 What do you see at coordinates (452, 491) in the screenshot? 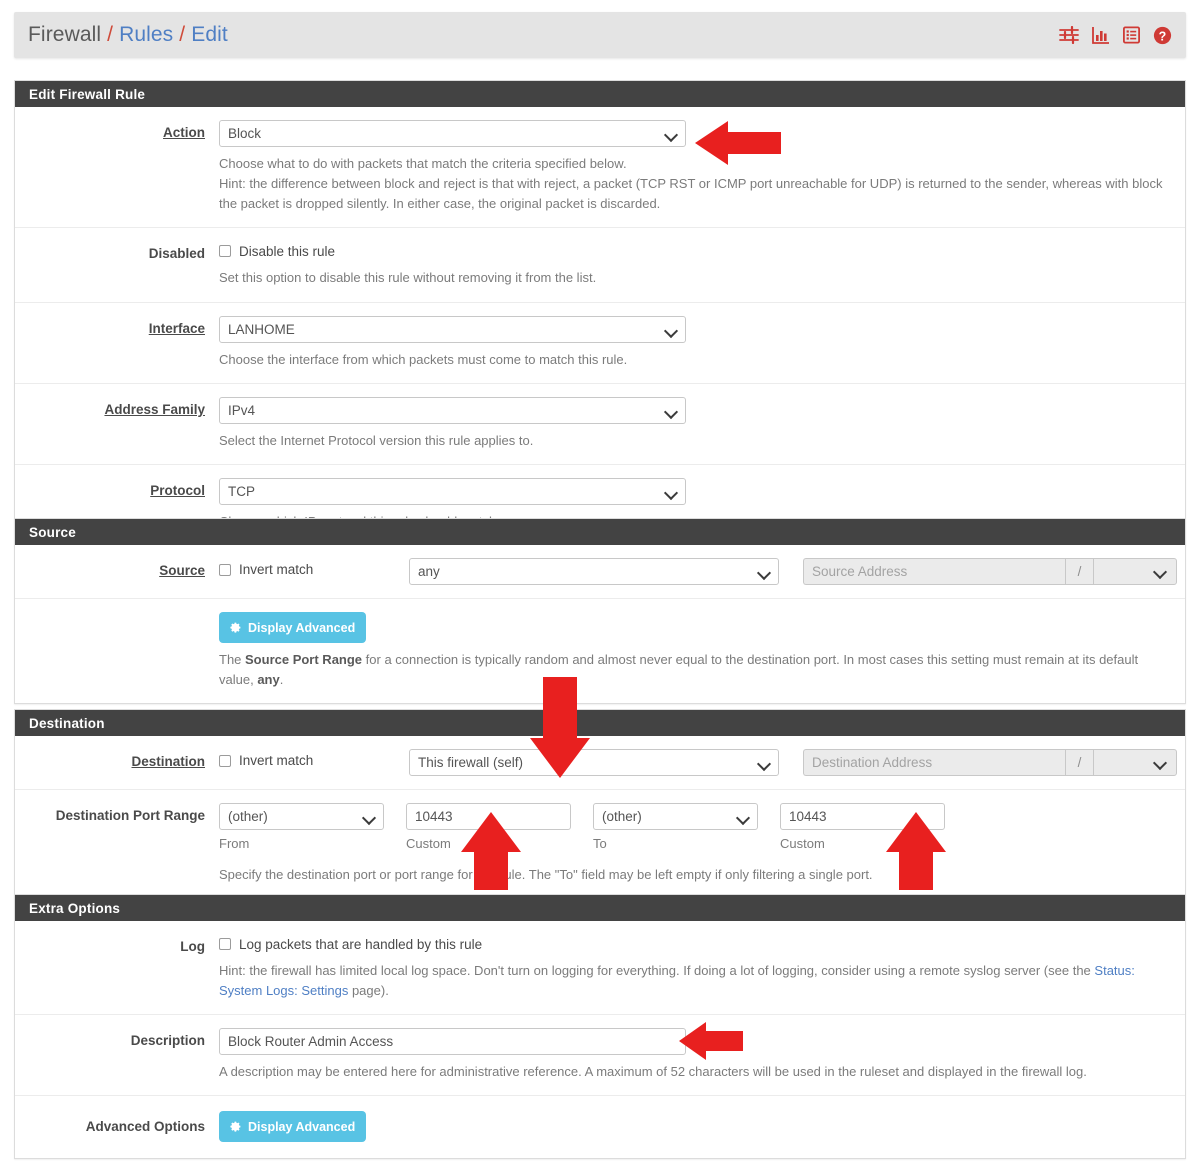
I see `protocol-select: TCP` at bounding box center [452, 491].